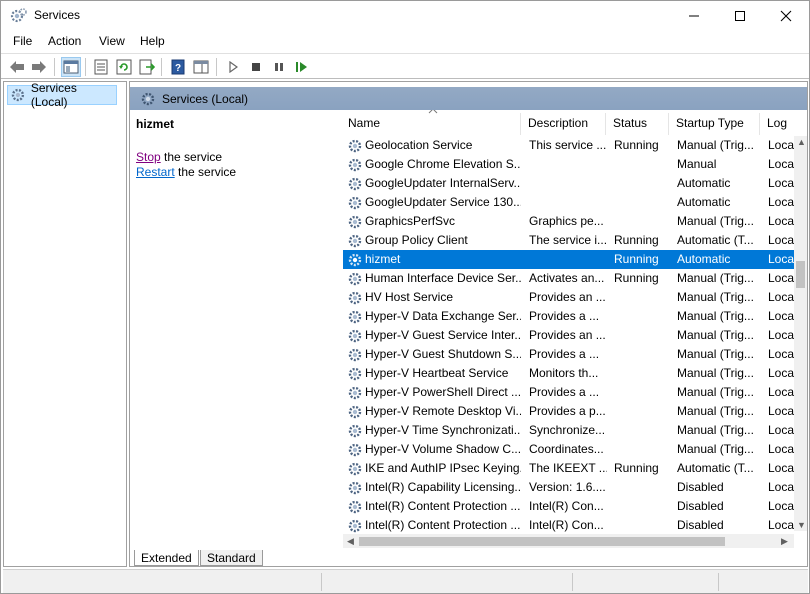 This screenshot has width=810, height=594. I want to click on restart-service-button, so click(302, 67).